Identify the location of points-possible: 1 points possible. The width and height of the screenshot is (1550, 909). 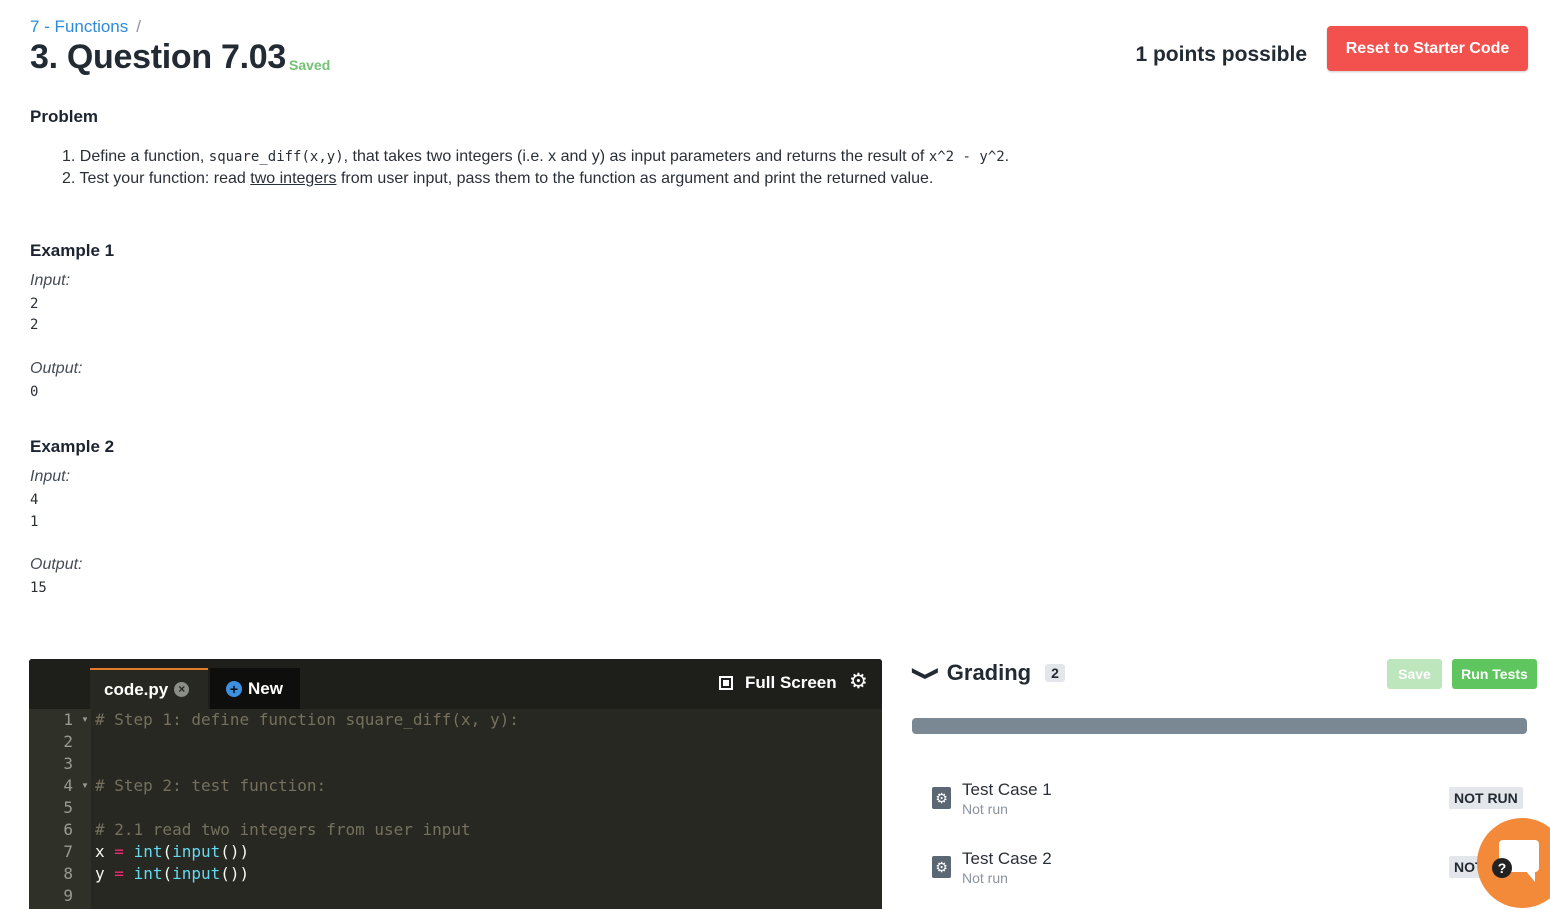
(1221, 54).